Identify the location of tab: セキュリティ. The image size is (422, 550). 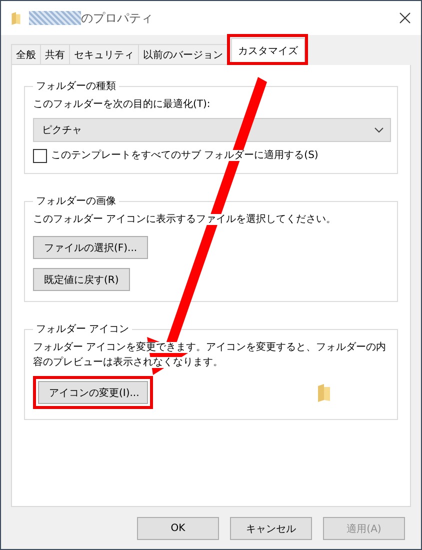
(104, 54).